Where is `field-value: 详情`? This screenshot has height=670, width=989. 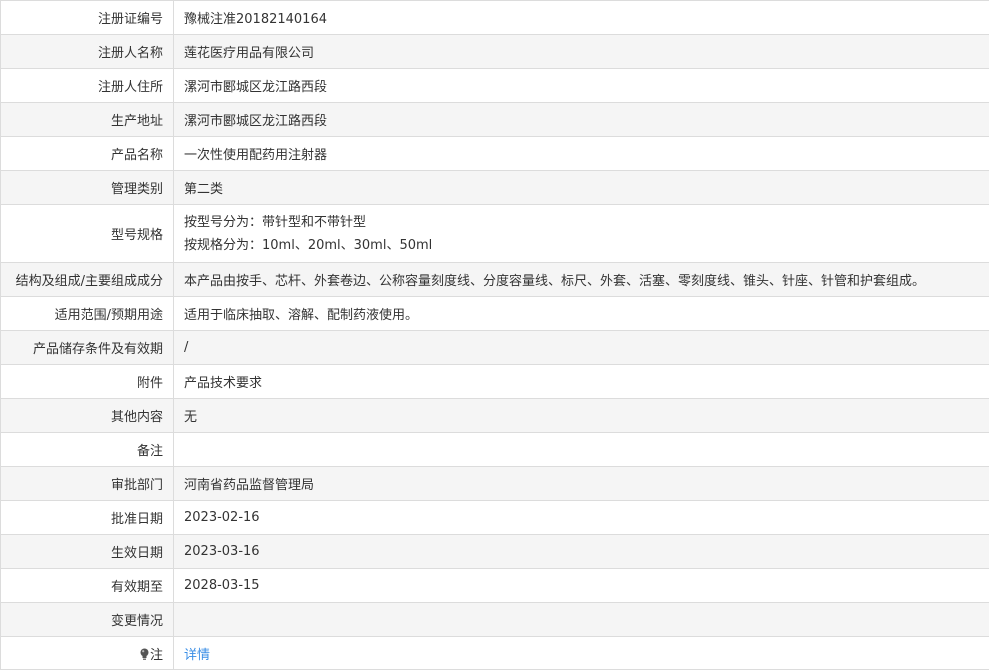
field-value: 详情 is located at coordinates (581, 653).